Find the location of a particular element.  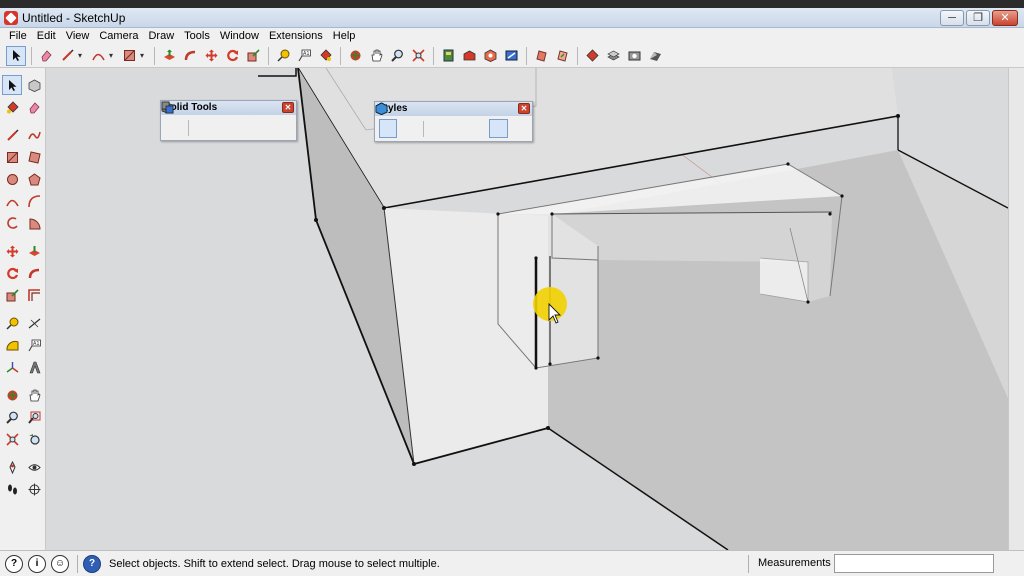

menu-draw: Draw is located at coordinates (161, 36).